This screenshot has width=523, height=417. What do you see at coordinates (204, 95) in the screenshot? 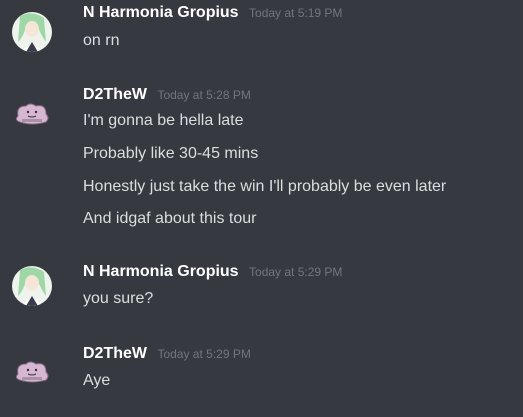
I see `timestamp: Today at 5:28 PM` at bounding box center [204, 95].